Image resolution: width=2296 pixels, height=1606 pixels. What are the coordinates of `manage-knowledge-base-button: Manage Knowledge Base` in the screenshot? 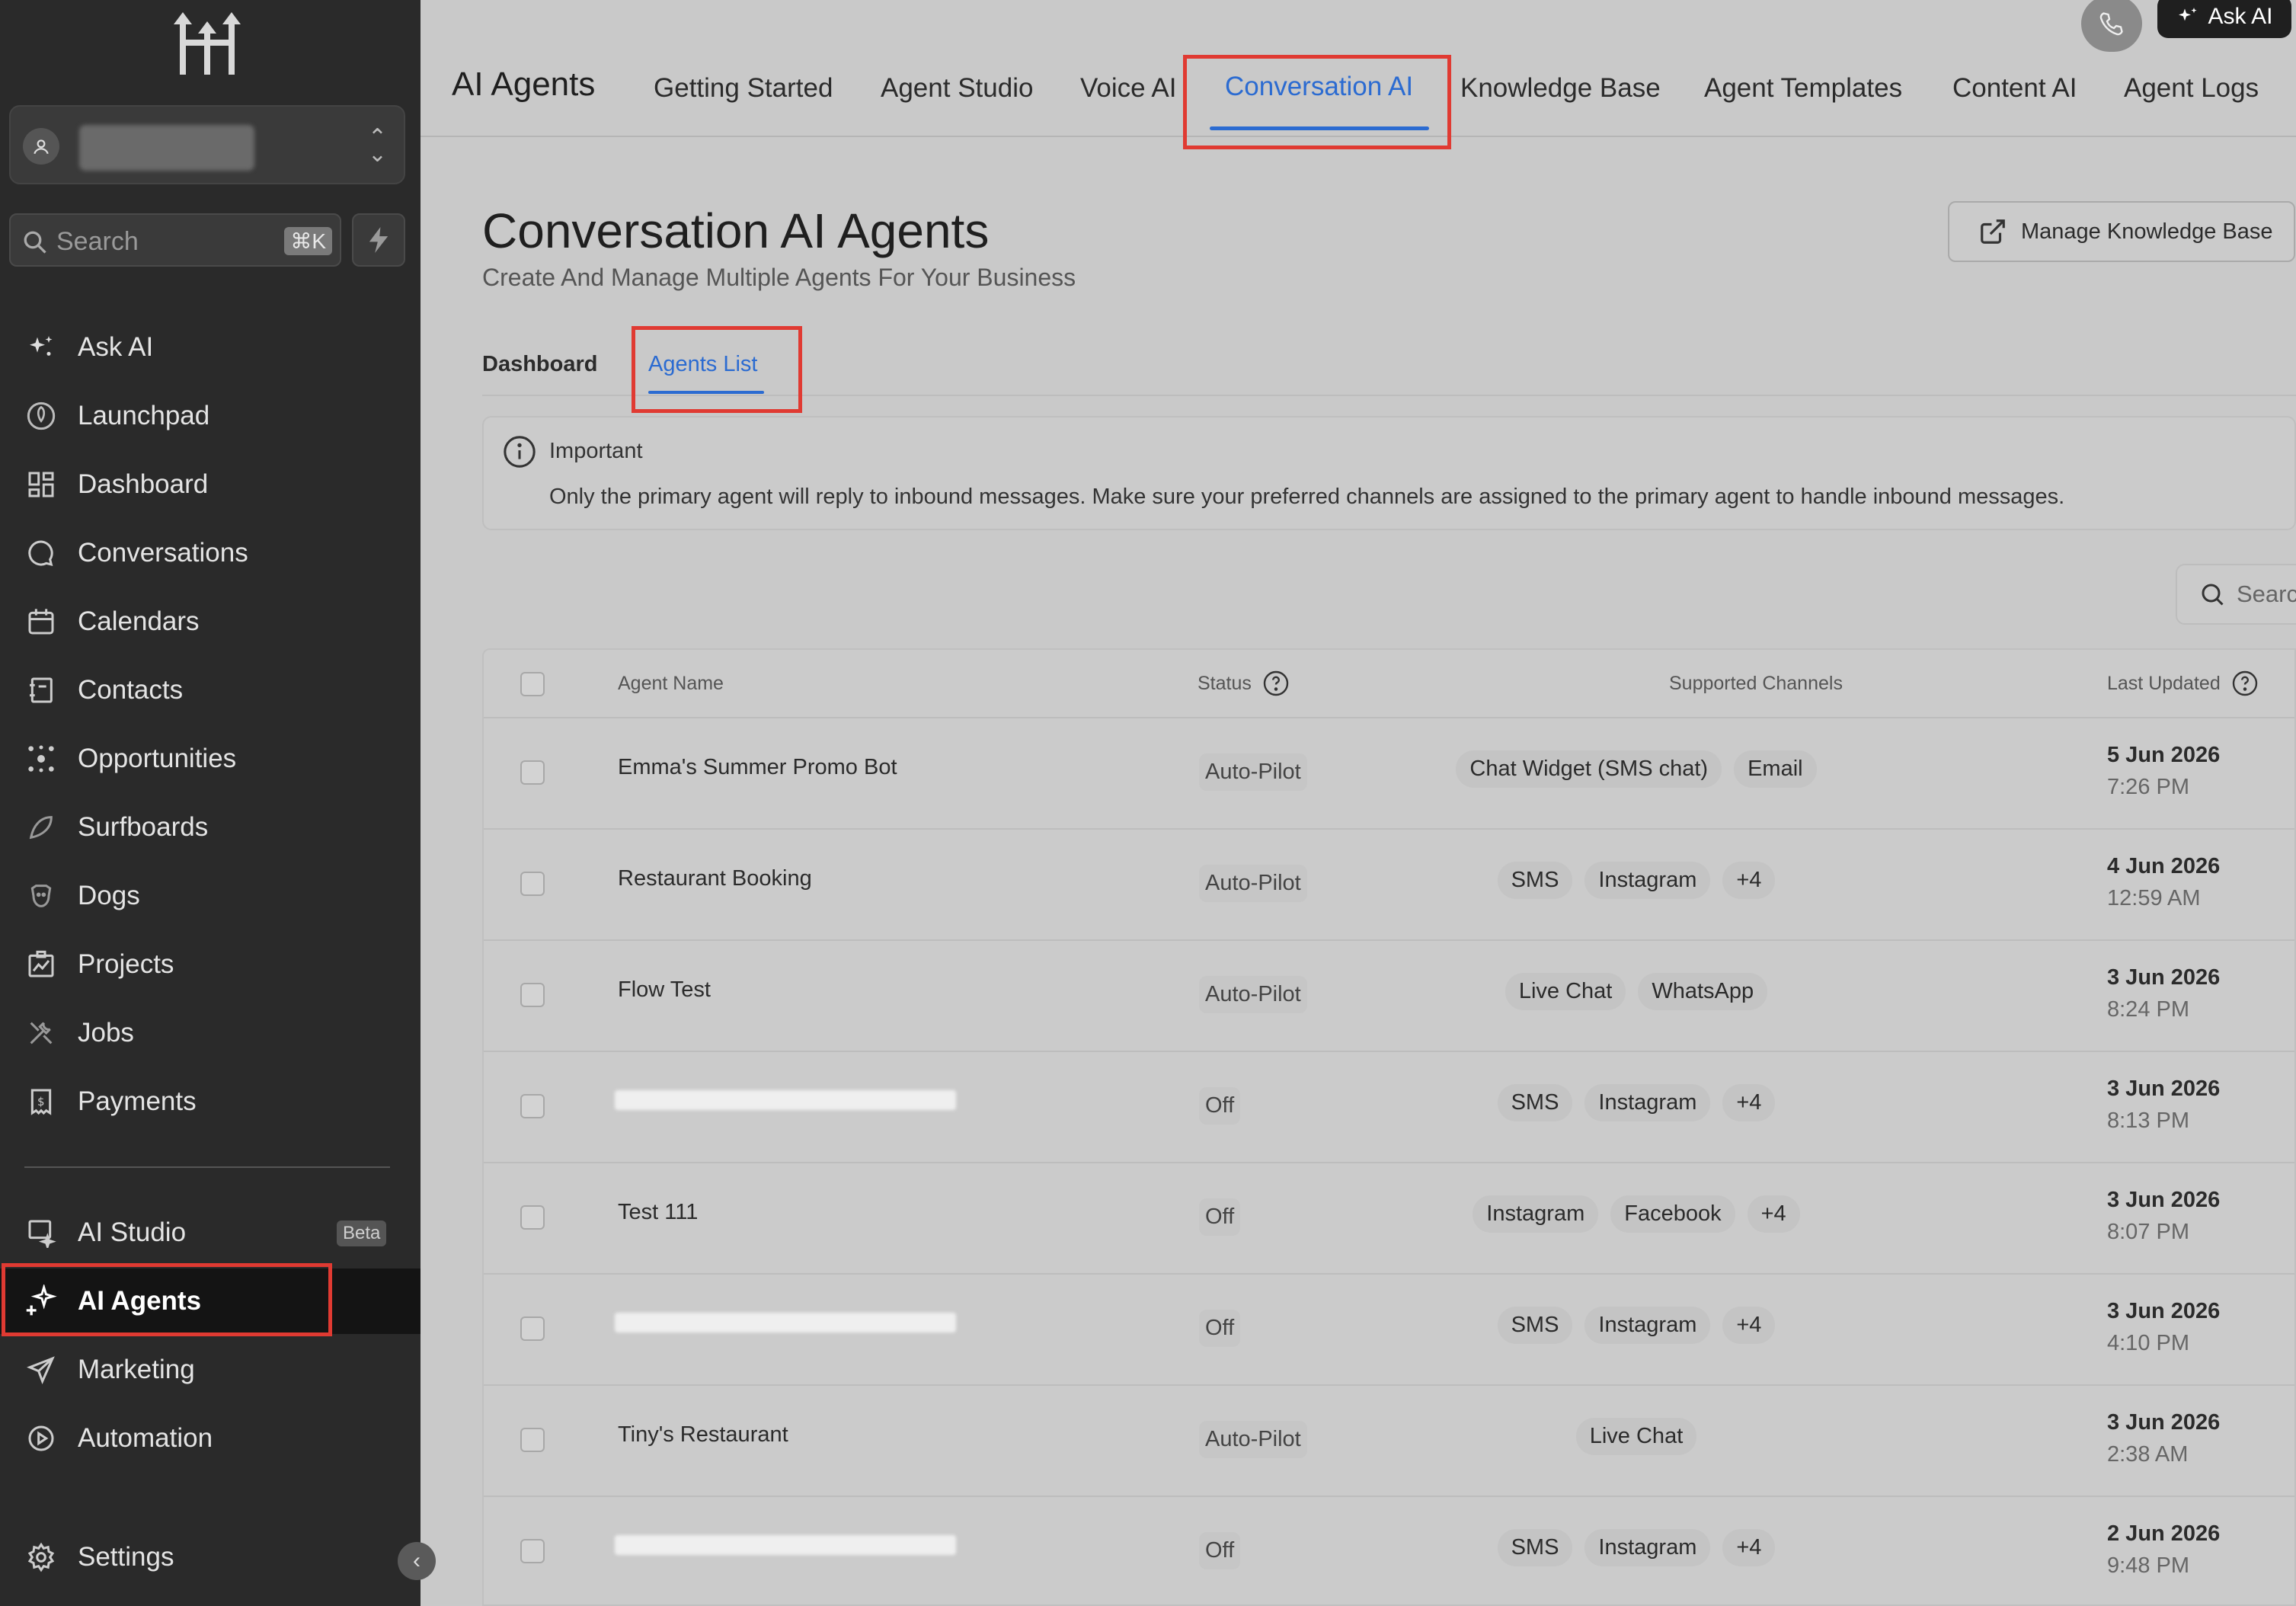 It's located at (2121, 231).